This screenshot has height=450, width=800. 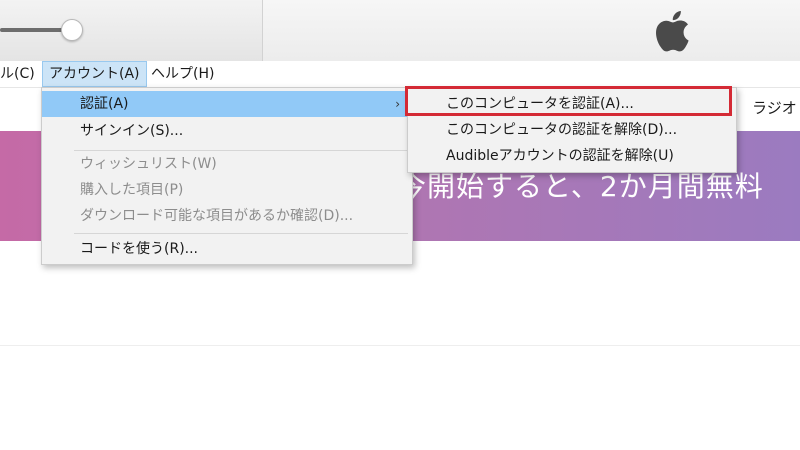 What do you see at coordinates (568, 101) in the screenshot?
I see `annotation-highlight-box` at bounding box center [568, 101].